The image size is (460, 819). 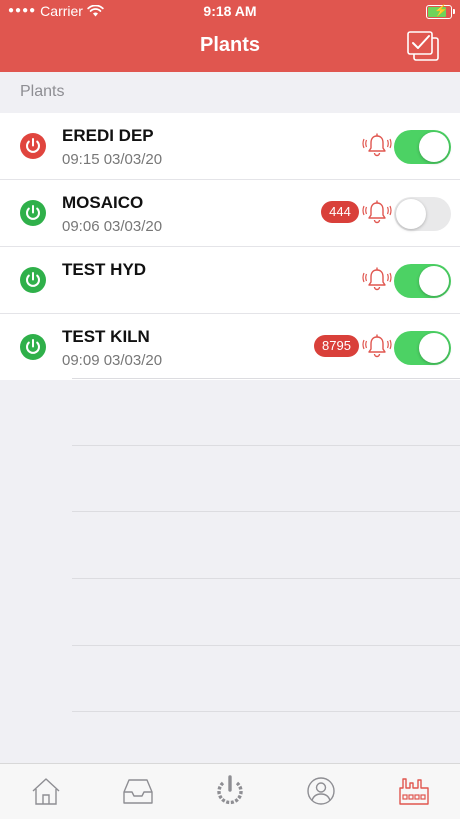 I want to click on plant-name: TEST HYD, so click(x=104, y=269).